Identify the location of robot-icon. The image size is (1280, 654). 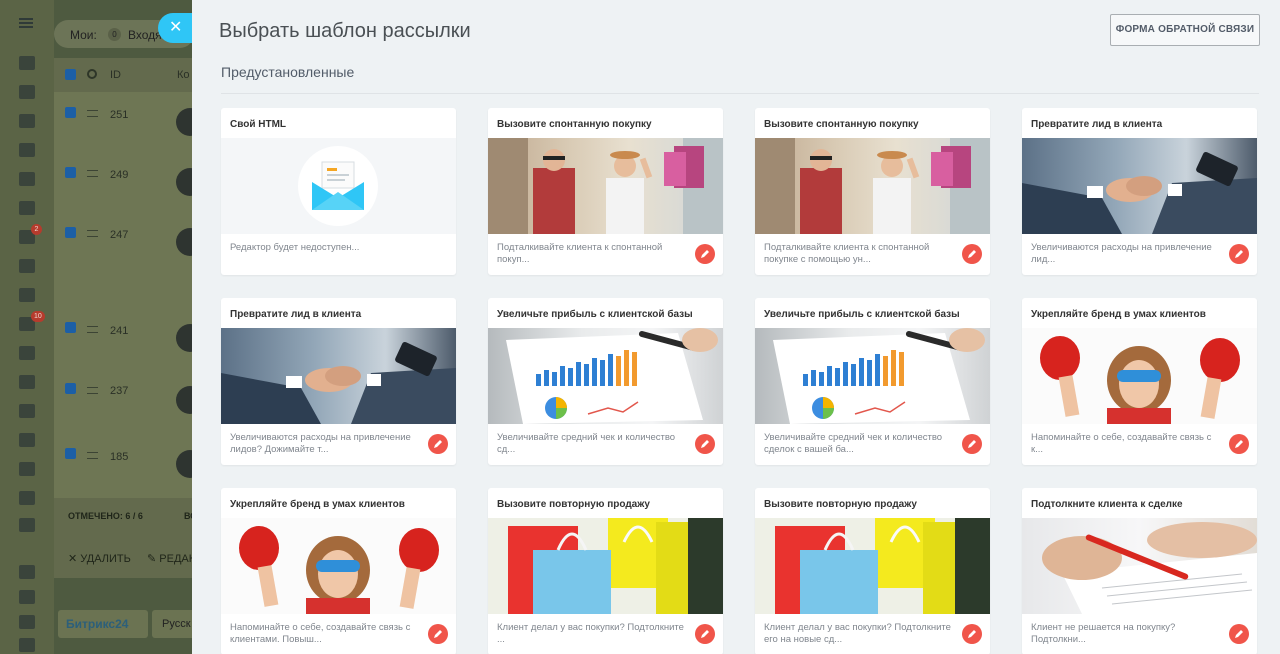
(27, 469).